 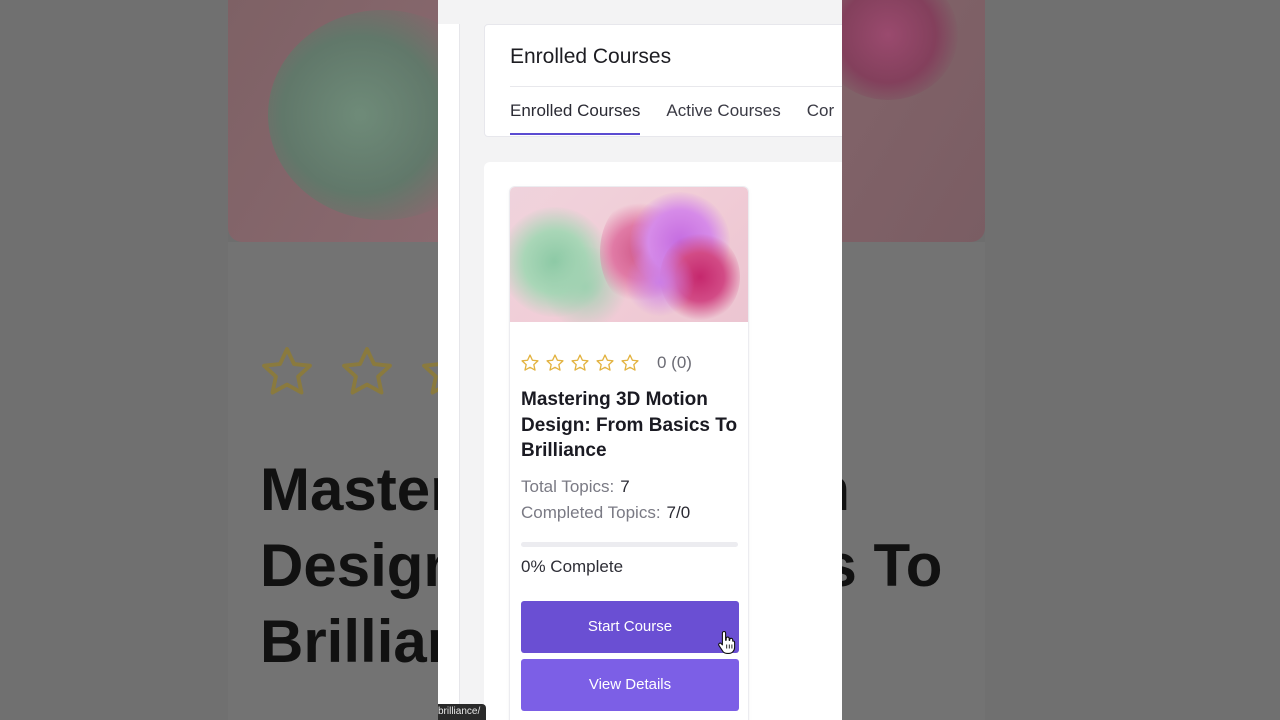 I want to click on page-title: Enrolled Courses, so click(x=591, y=56).